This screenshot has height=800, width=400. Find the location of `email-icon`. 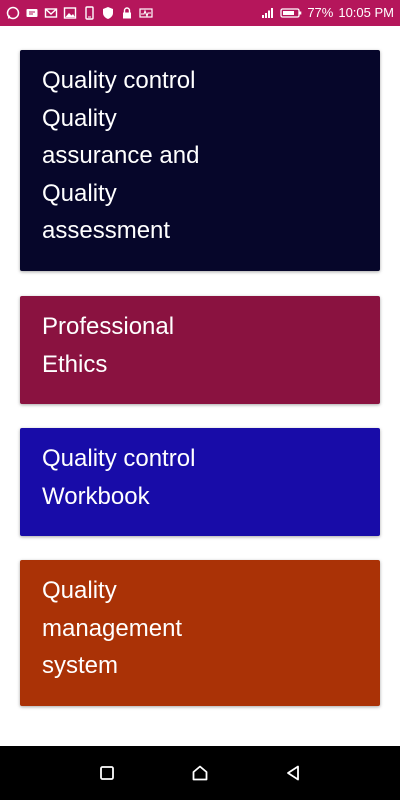

email-icon is located at coordinates (51, 13).